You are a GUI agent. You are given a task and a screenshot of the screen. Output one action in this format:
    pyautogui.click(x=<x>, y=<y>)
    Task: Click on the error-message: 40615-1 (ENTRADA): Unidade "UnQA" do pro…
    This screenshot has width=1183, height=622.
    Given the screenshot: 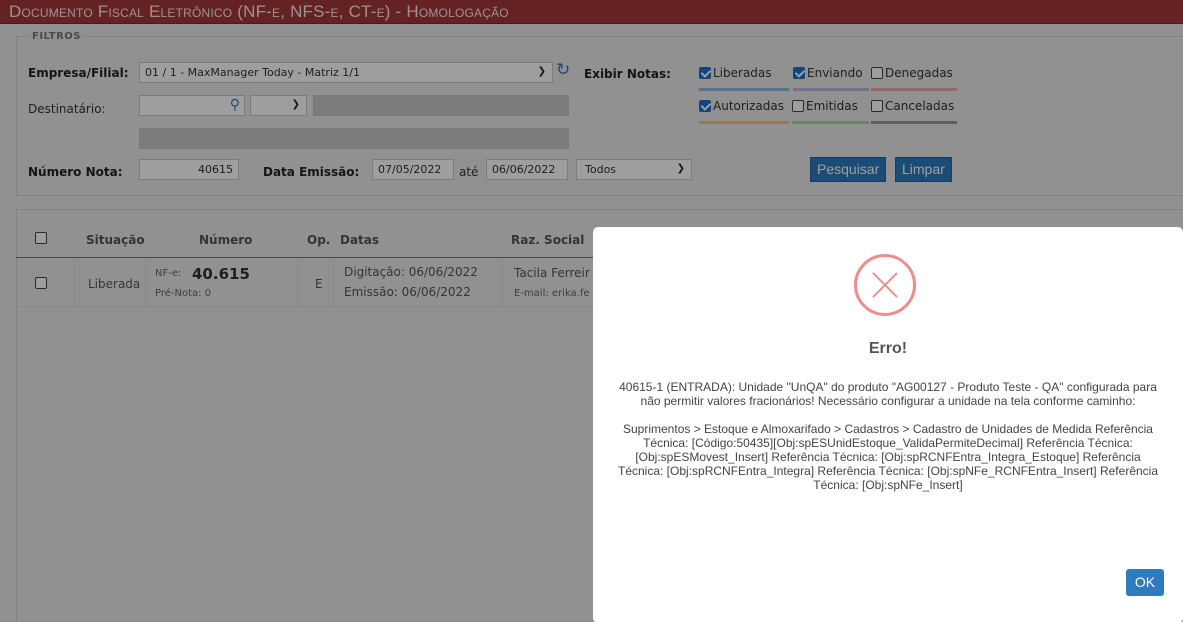 What is the action you would take?
    pyautogui.click(x=888, y=436)
    